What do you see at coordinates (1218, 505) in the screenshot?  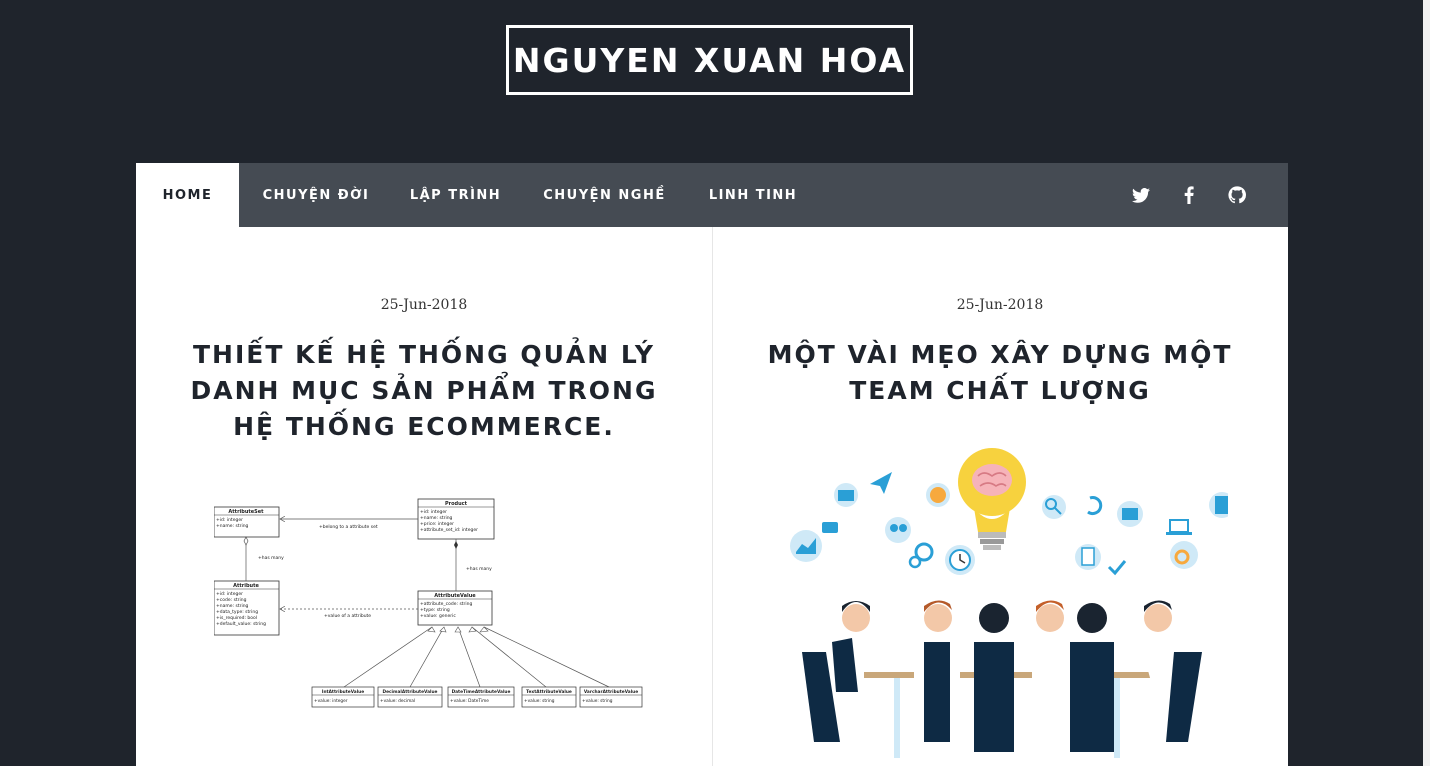 I see `calculator-icon` at bounding box center [1218, 505].